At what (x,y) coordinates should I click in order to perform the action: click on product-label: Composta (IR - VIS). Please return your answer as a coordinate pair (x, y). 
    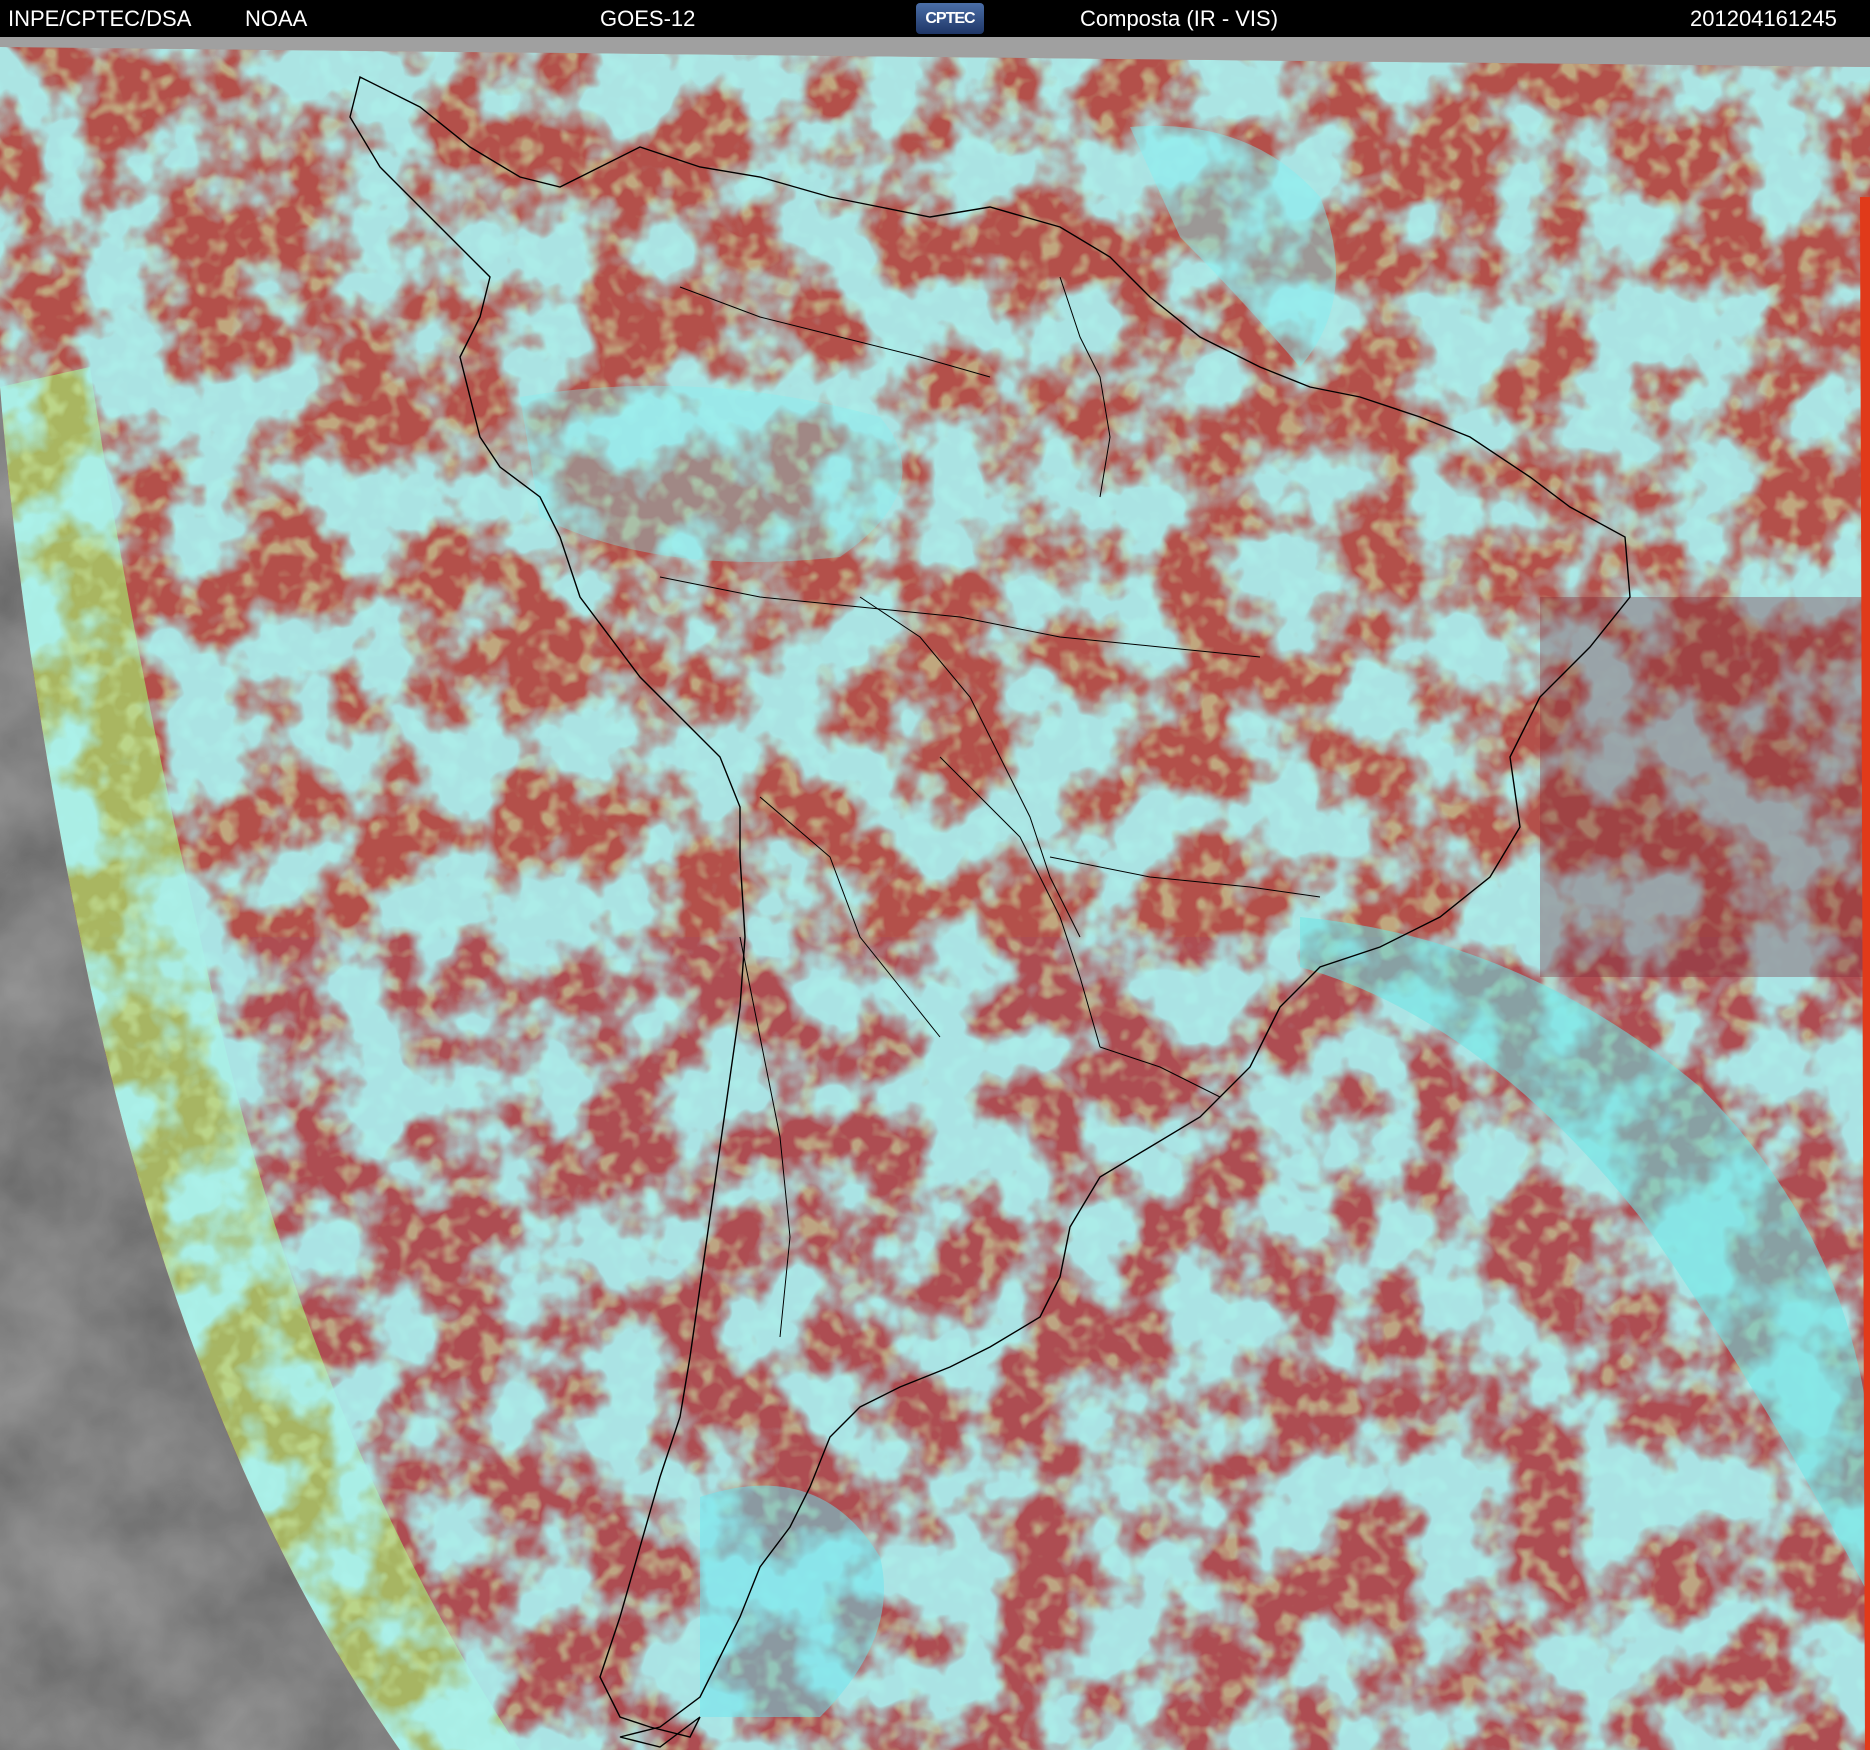
    Looking at the image, I should click on (1179, 18).